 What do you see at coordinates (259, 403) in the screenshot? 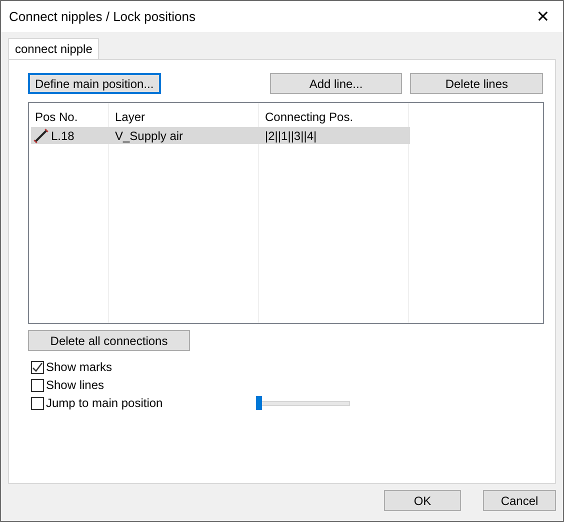
I see `slider-thumb` at bounding box center [259, 403].